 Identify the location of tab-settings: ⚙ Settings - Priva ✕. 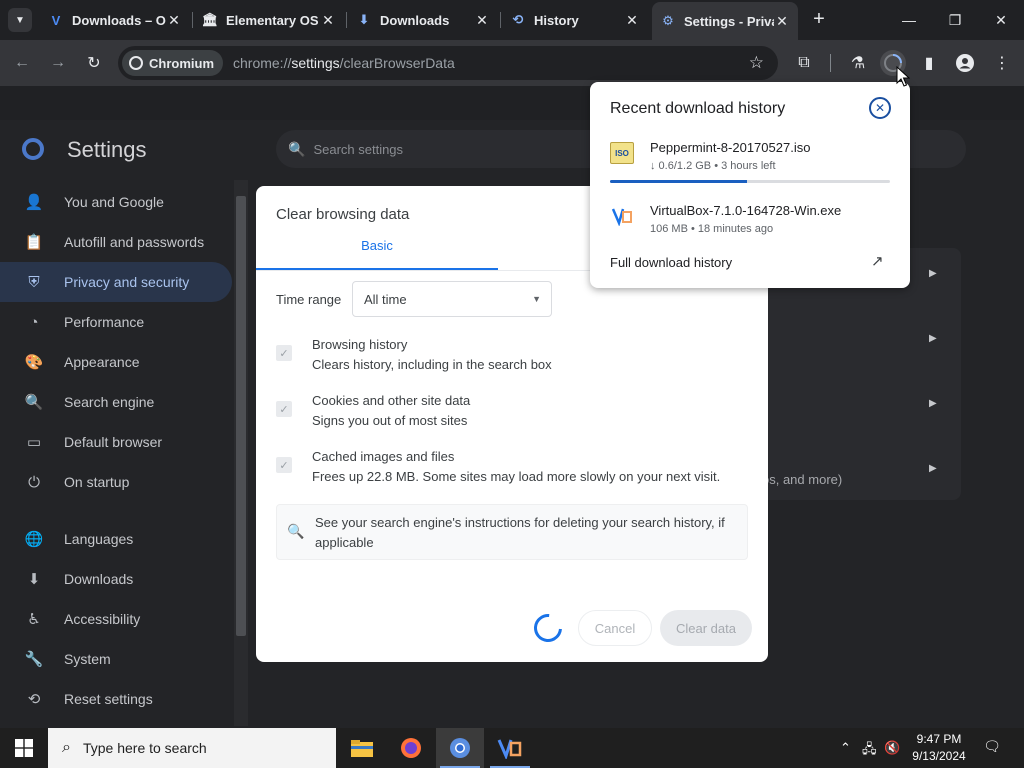
(725, 21).